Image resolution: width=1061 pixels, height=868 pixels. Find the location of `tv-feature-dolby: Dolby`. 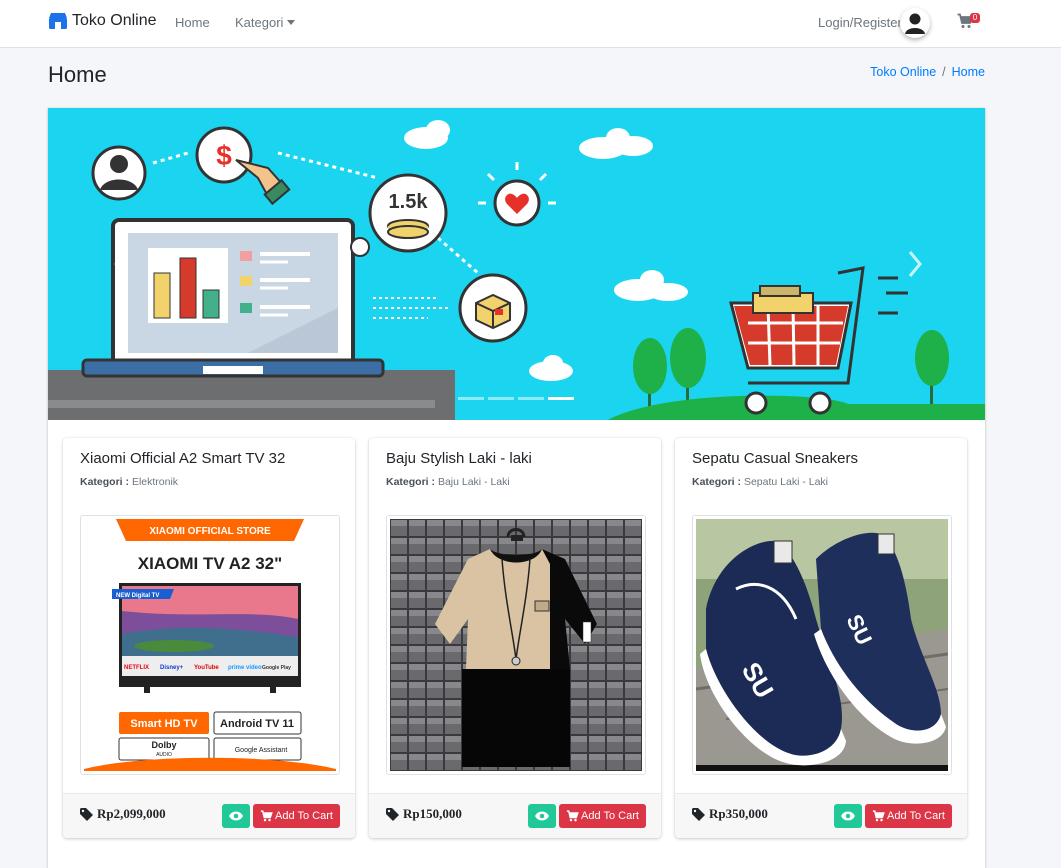

tv-feature-dolby: Dolby is located at coordinates (163, 745).